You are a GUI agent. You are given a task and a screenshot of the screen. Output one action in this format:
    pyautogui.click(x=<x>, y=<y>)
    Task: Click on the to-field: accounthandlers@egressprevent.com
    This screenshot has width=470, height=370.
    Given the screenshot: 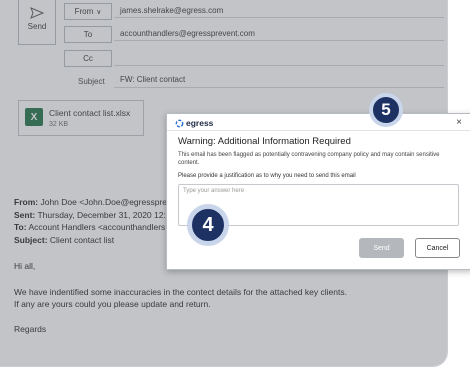 What is the action you would take?
    pyautogui.click(x=279, y=33)
    